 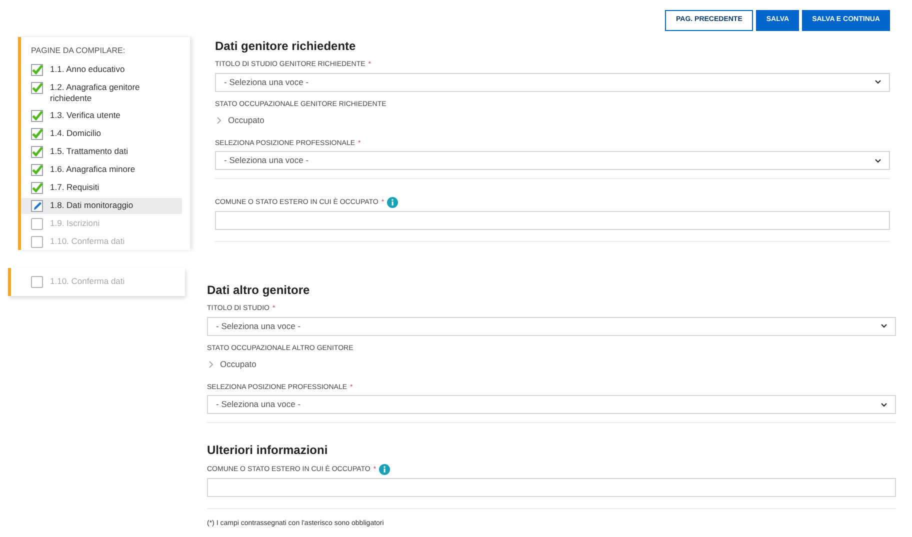 What do you see at coordinates (101, 170) in the screenshot?
I see `sidebar-item: 1.6. Anagrafica minore` at bounding box center [101, 170].